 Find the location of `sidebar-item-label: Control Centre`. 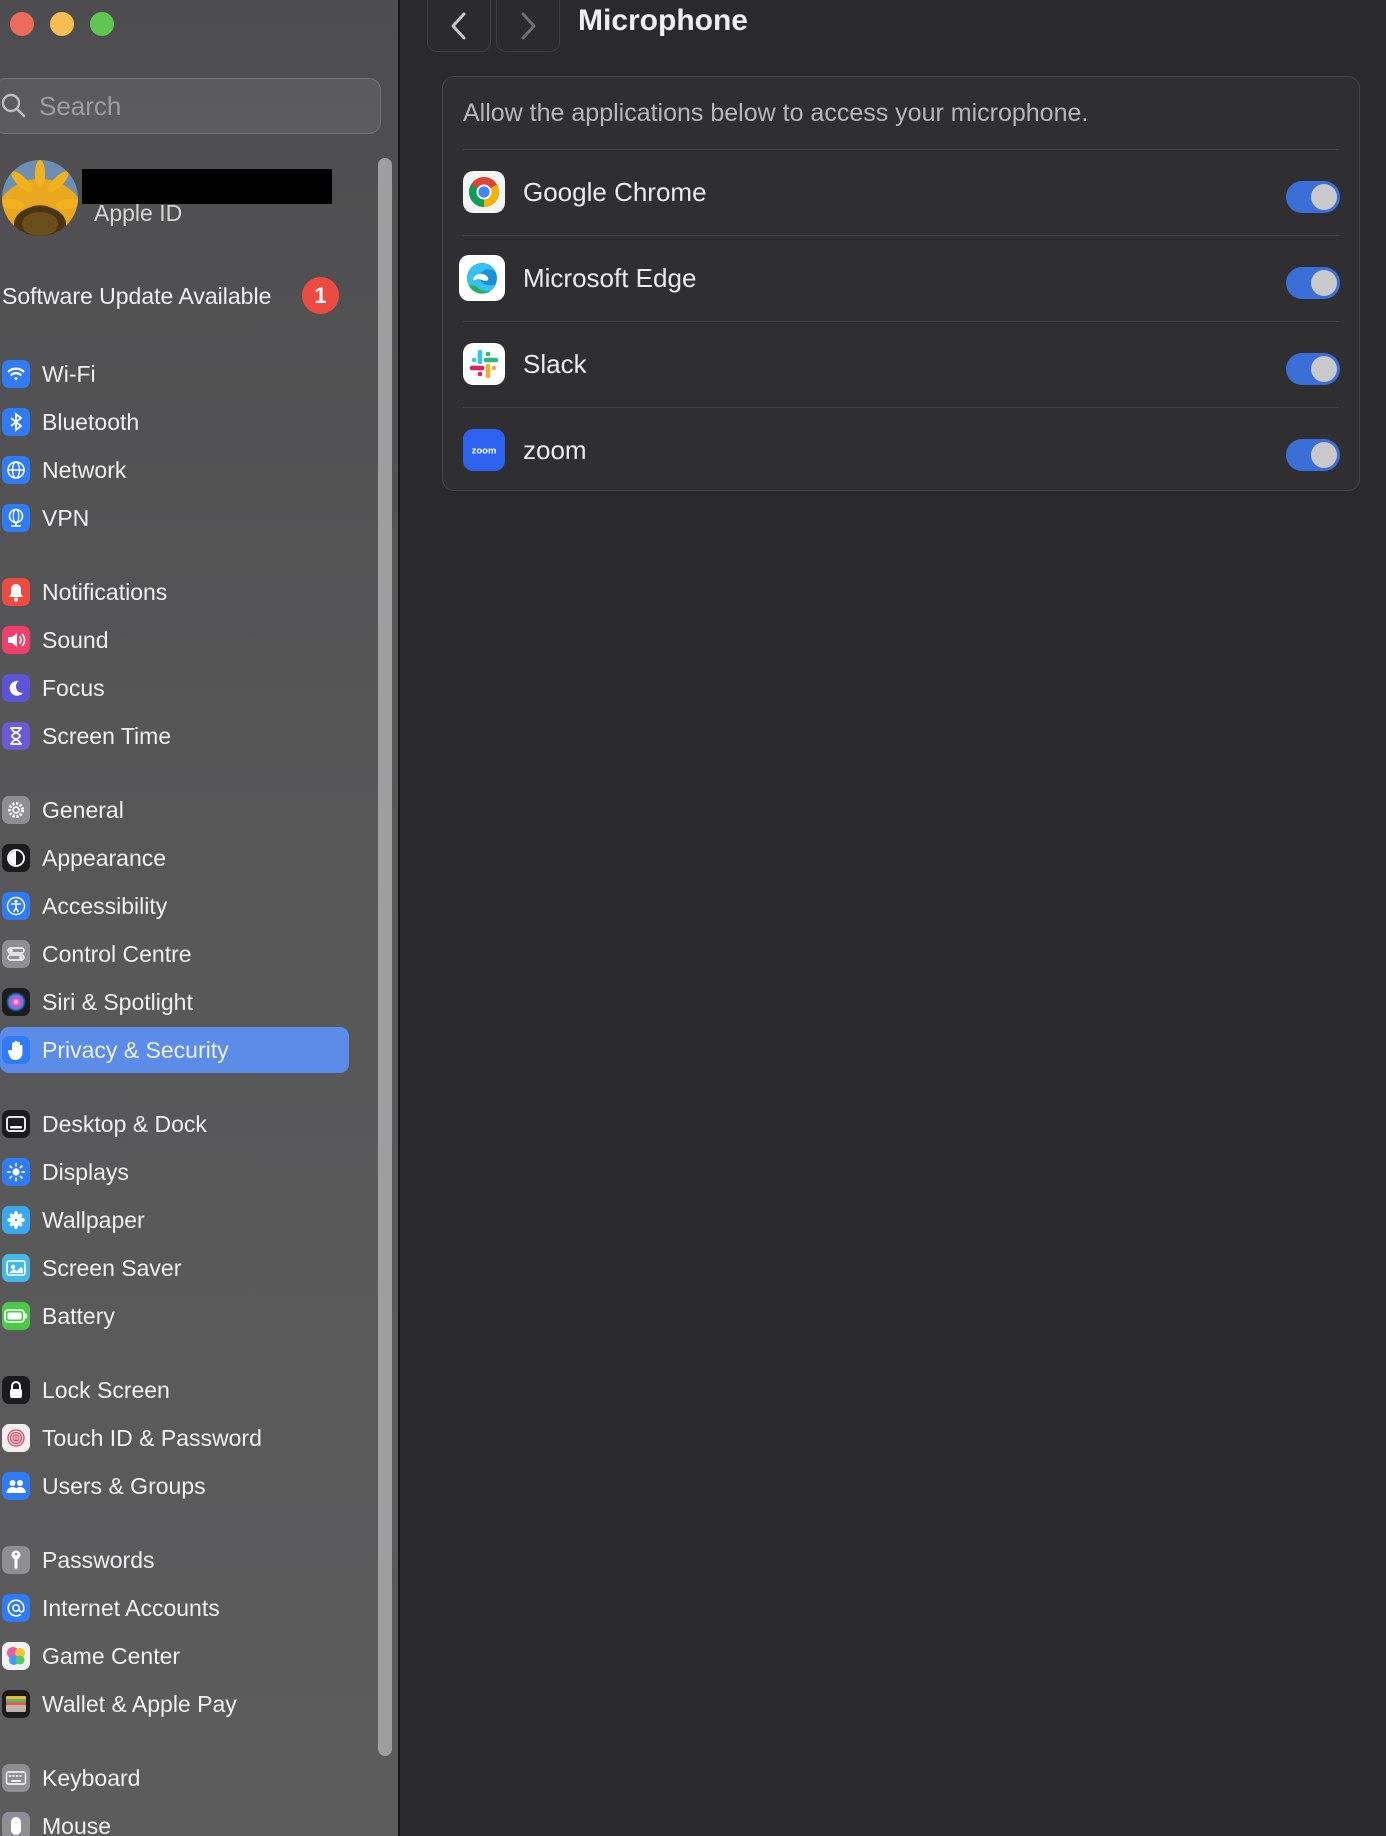

sidebar-item-label: Control Centre is located at coordinates (117, 953).